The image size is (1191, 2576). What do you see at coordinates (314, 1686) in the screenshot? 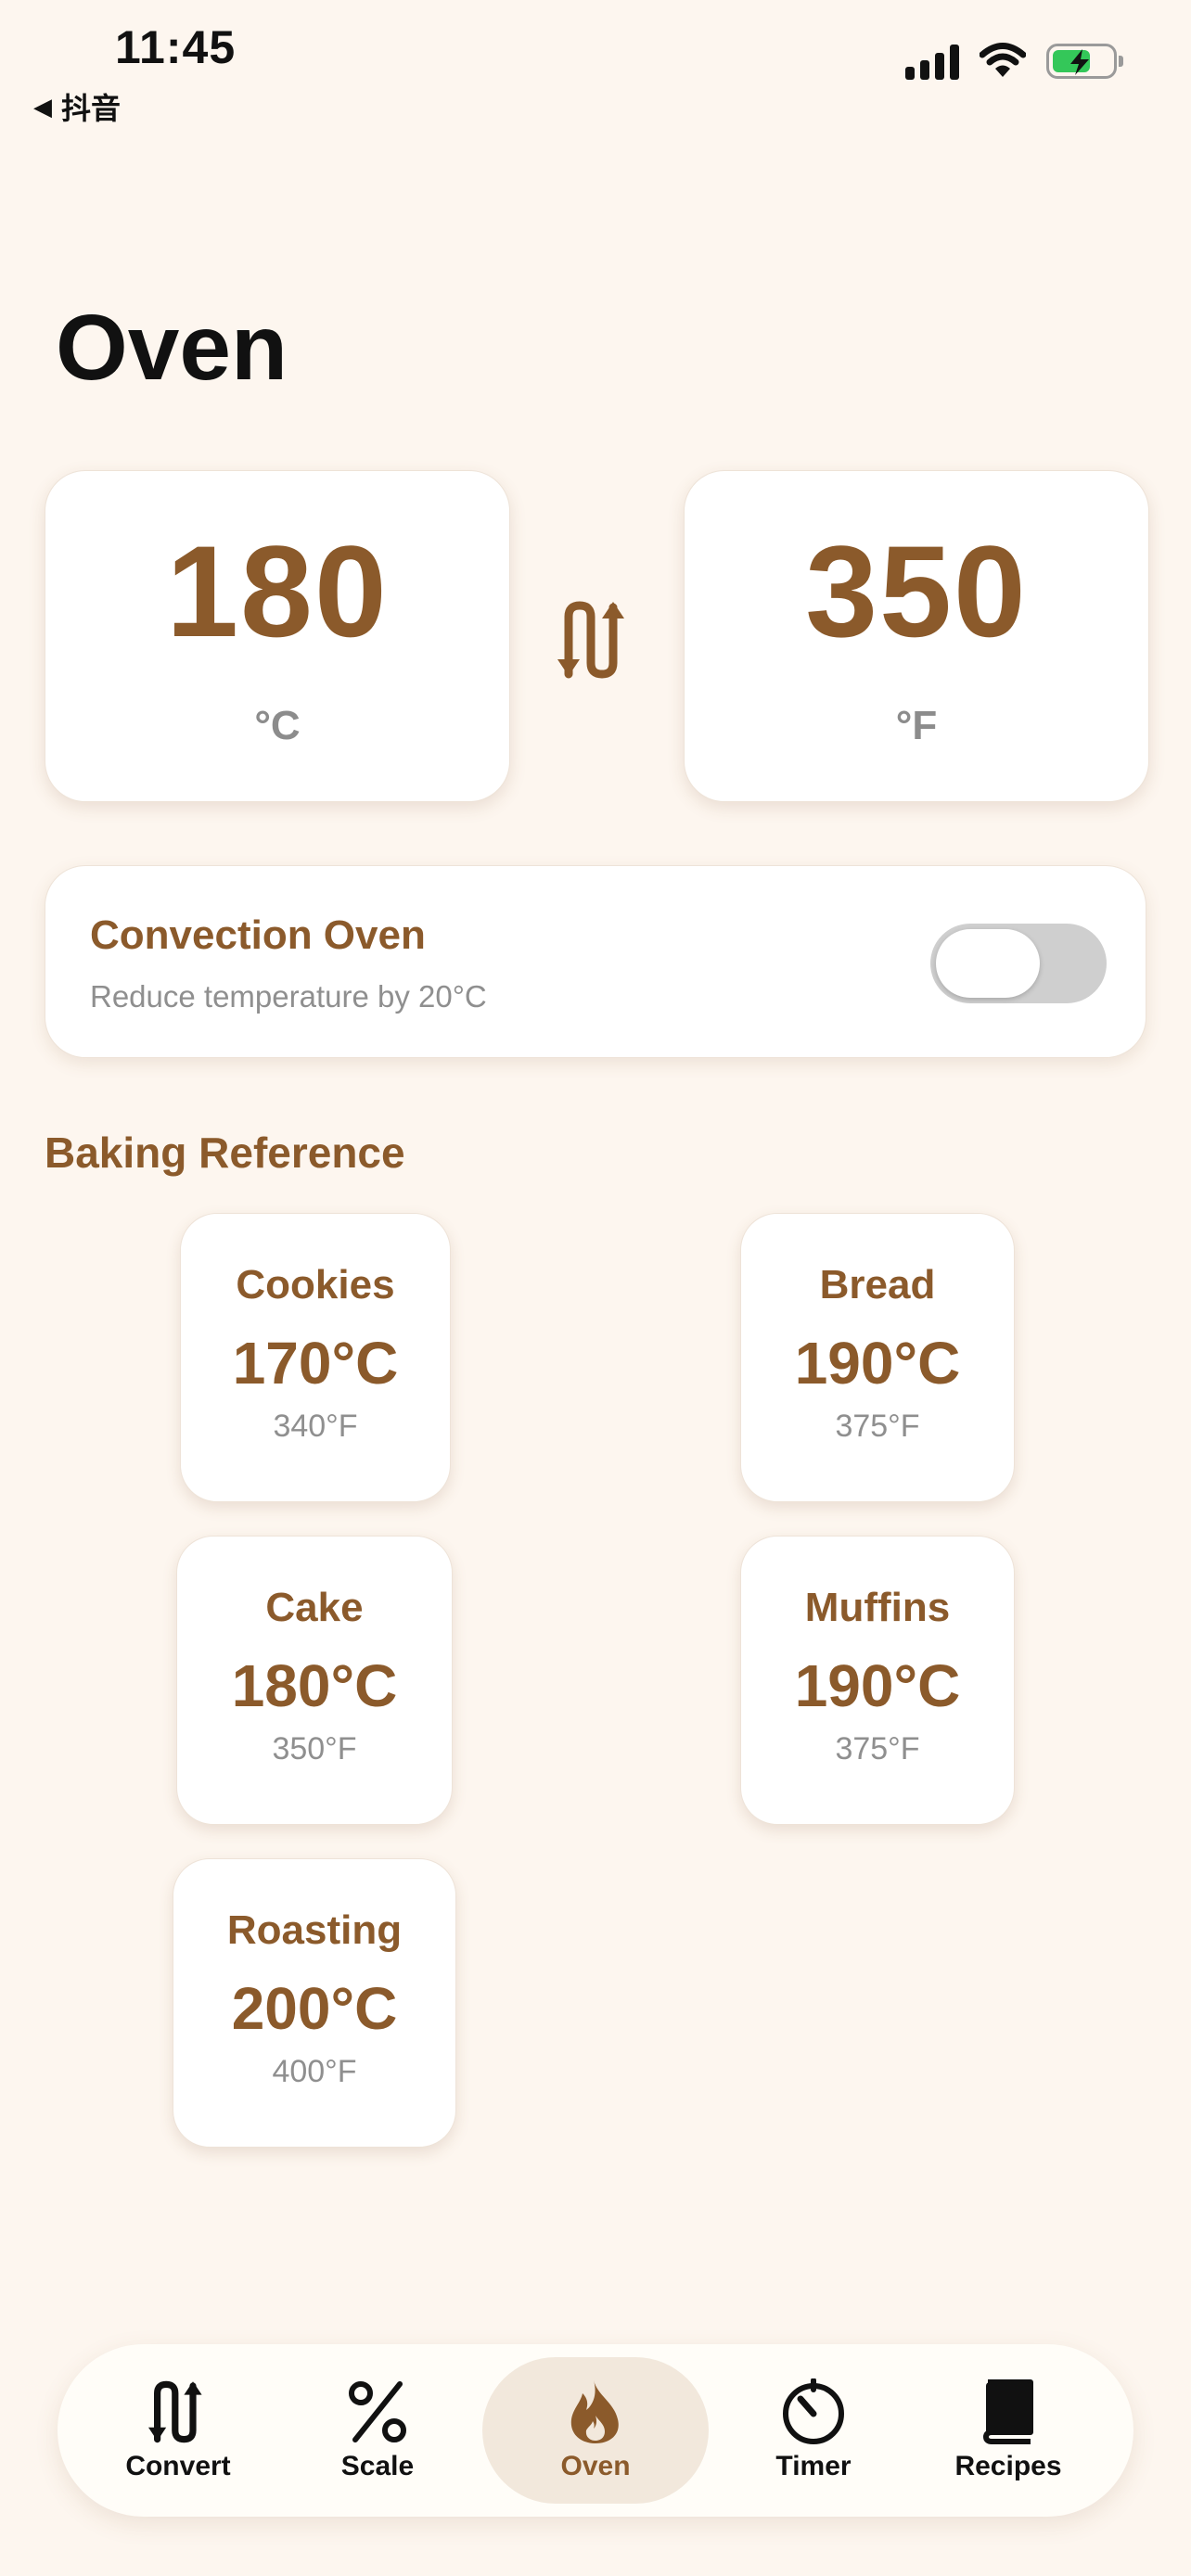
I see `reference-celsius: 180°C` at bounding box center [314, 1686].